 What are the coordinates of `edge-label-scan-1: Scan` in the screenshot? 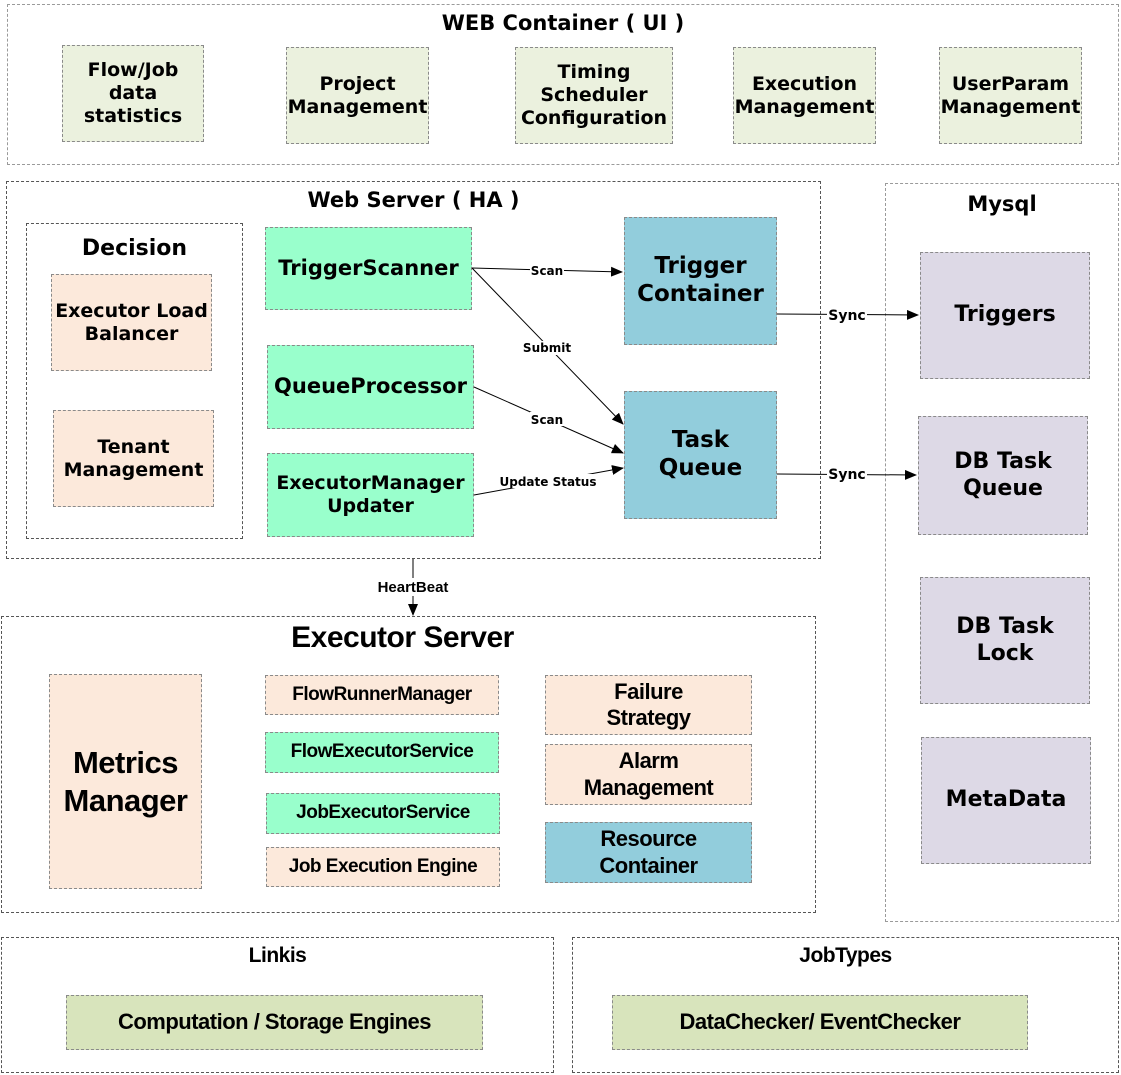 It's located at (547, 271).